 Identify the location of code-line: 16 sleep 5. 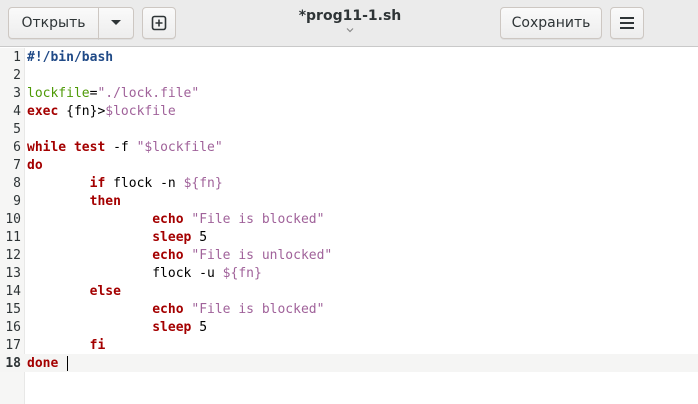
(349, 328).